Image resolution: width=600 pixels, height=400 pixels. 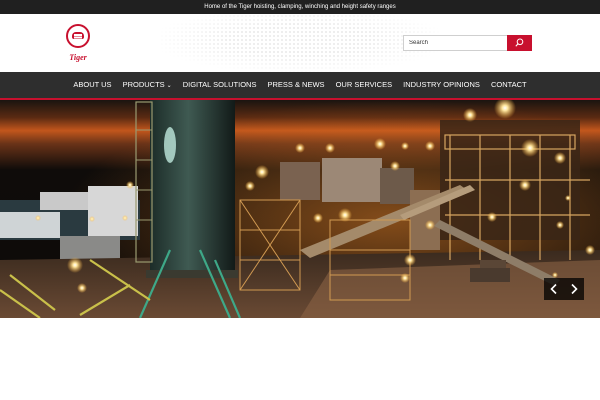 I want to click on nav-label: DIGITAL SOLUTIONS, so click(x=219, y=84).